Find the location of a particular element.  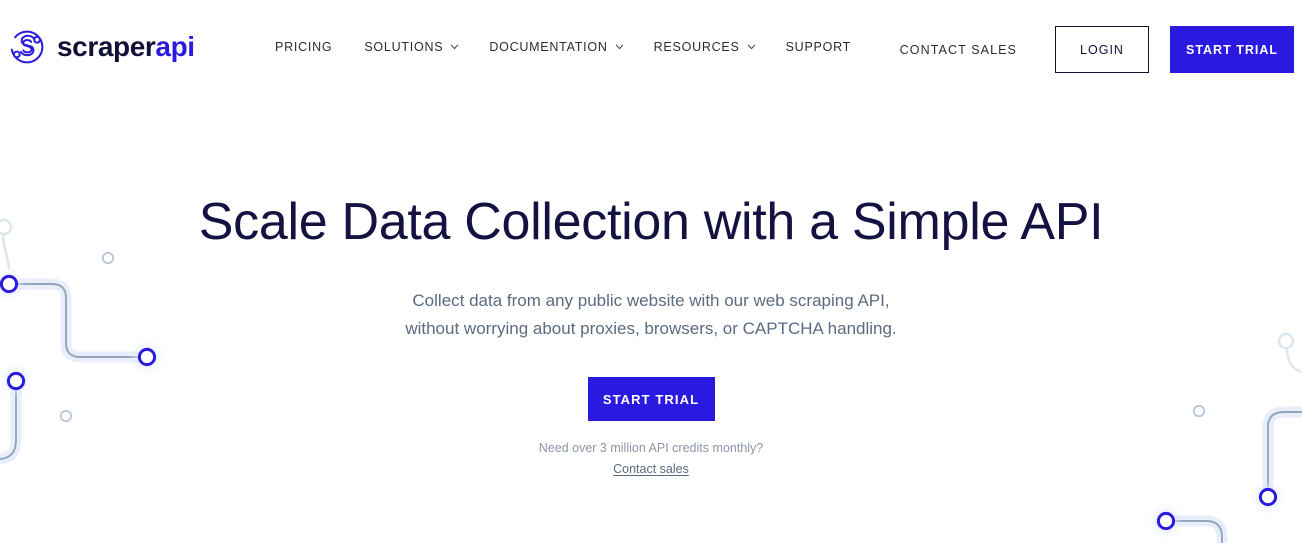

hero-note-text: Need over 3 million API credits monthly? is located at coordinates (651, 448).